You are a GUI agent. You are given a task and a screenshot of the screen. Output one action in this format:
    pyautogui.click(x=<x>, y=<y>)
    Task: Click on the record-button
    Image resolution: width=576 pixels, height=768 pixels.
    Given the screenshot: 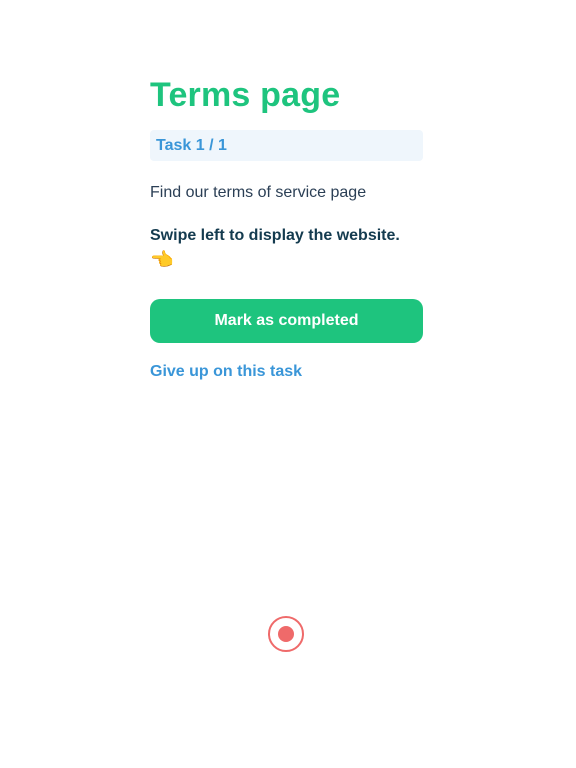 What is the action you would take?
    pyautogui.click(x=286, y=634)
    